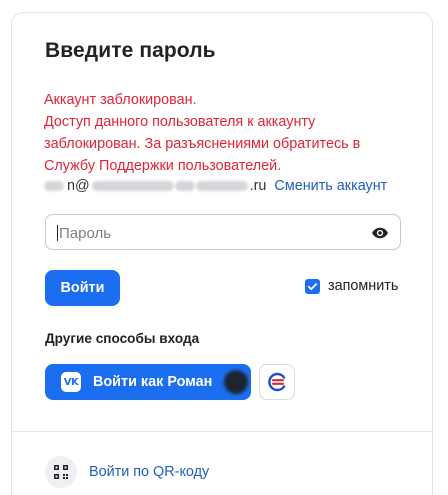  What do you see at coordinates (78, 186) in the screenshot?
I see `account-email-fragment: n@` at bounding box center [78, 186].